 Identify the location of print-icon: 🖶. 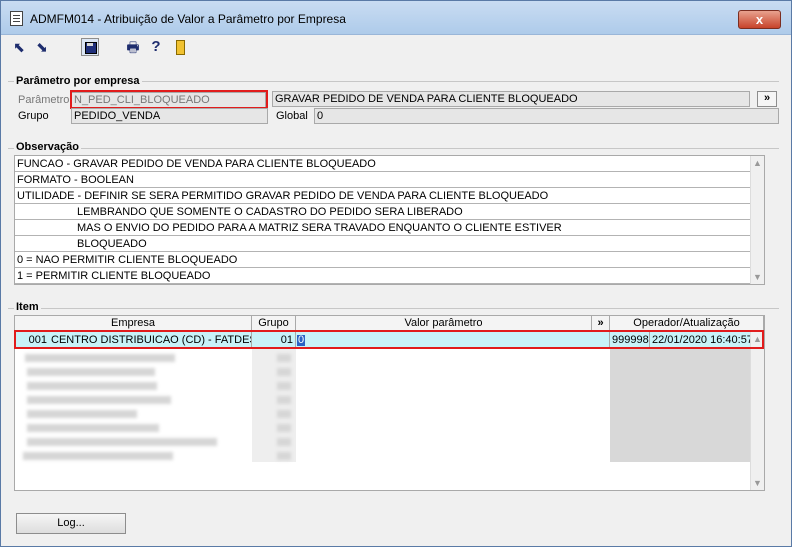
(133, 47).